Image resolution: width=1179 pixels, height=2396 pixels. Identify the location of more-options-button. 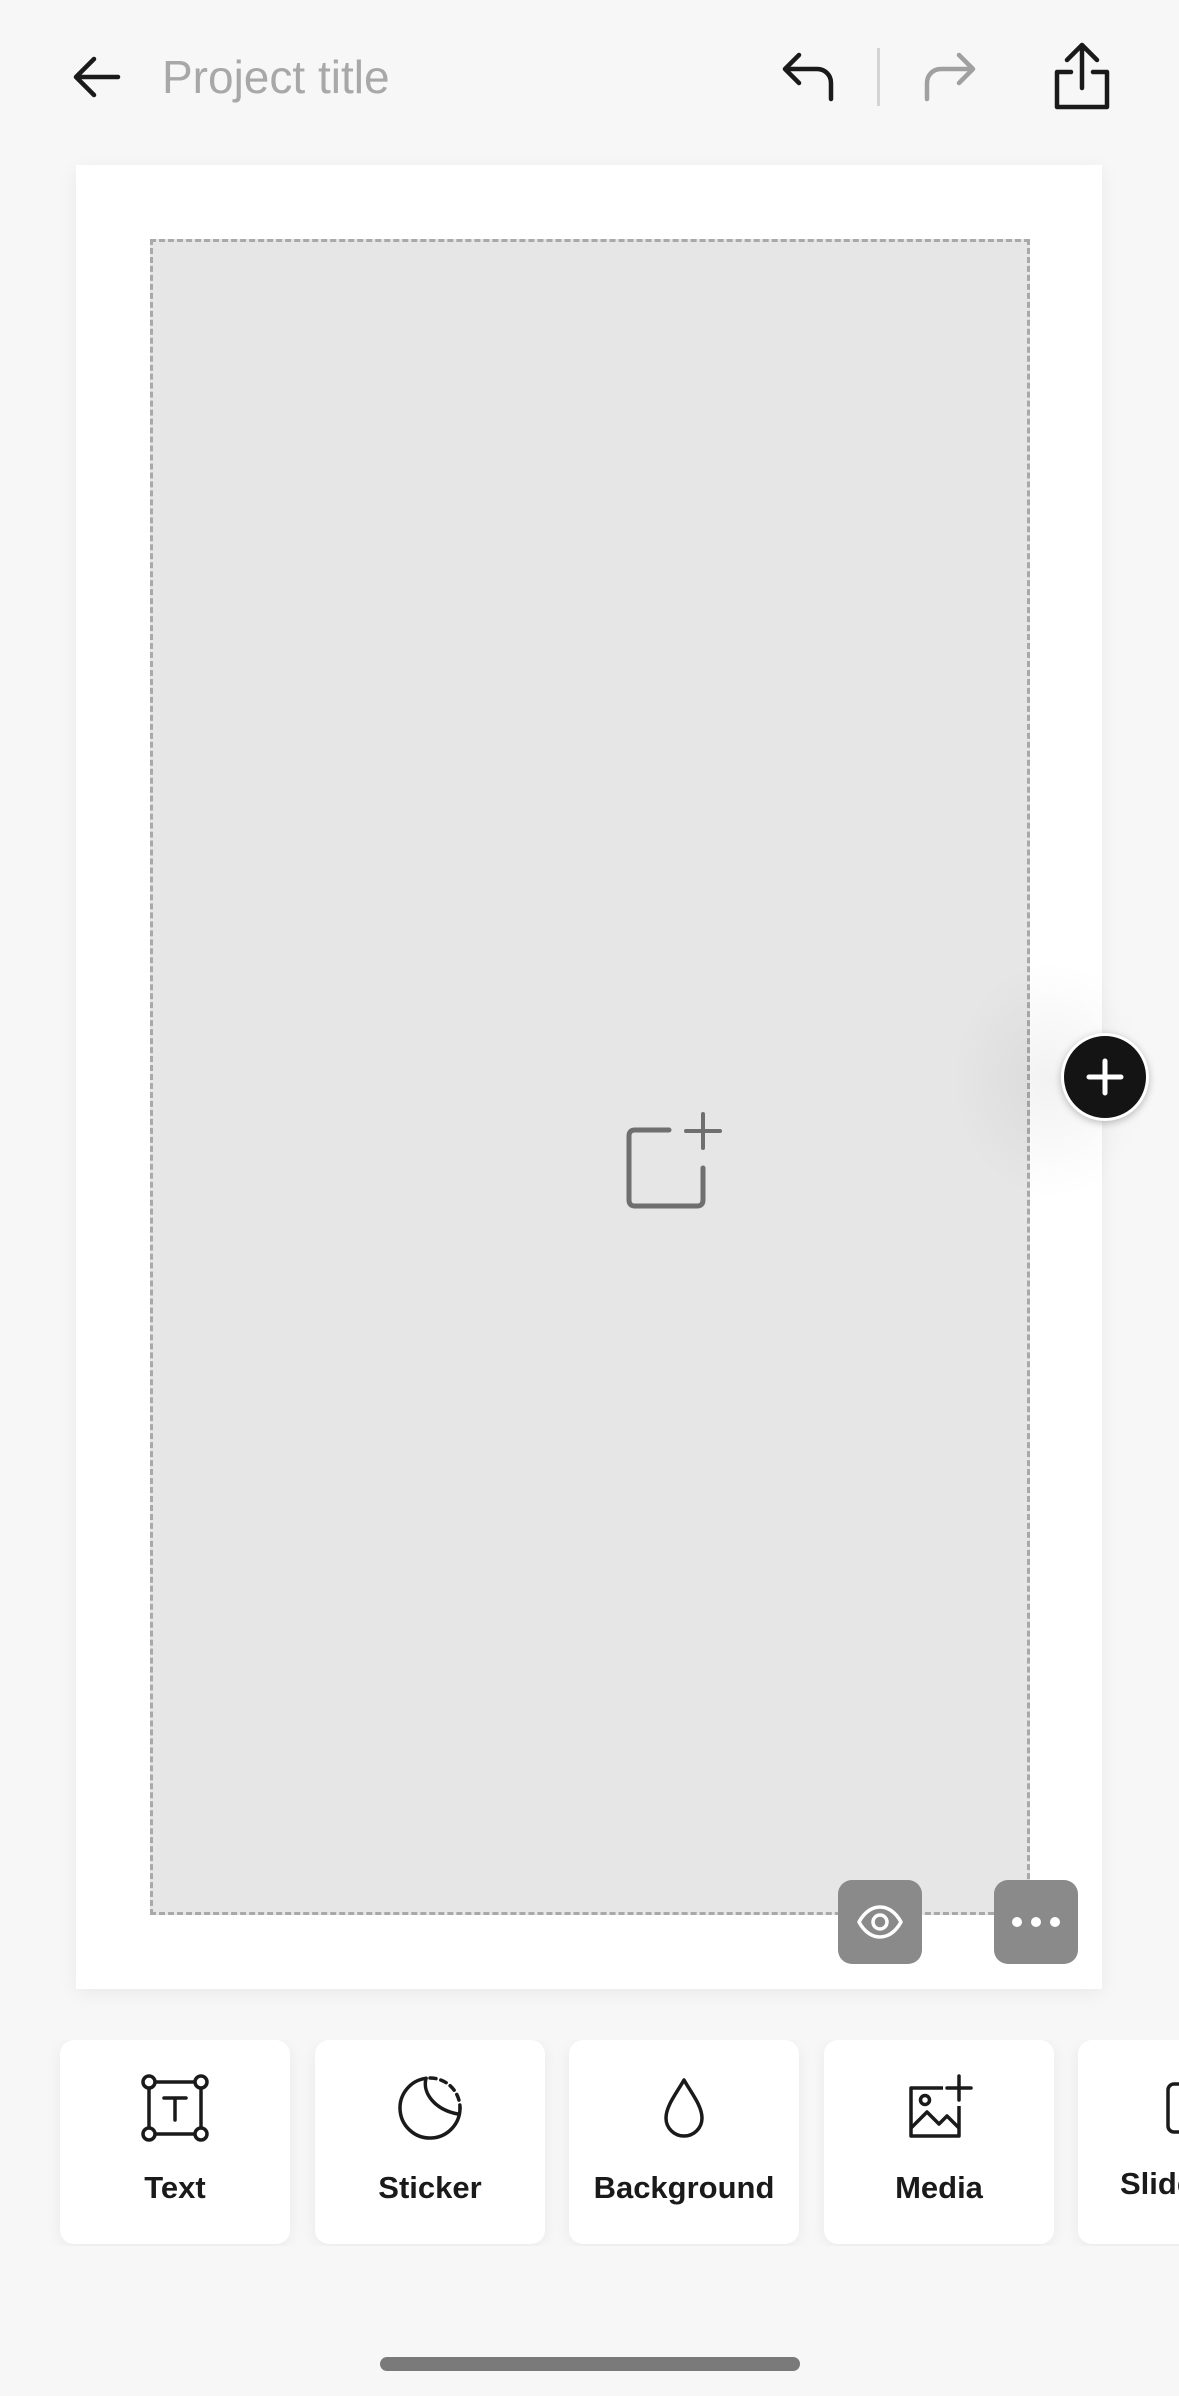
(1036, 1922).